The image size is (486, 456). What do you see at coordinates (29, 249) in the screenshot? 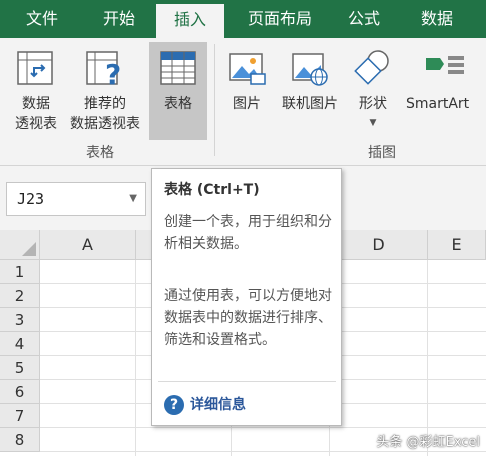
I see `select-all-triangle-icon` at bounding box center [29, 249].